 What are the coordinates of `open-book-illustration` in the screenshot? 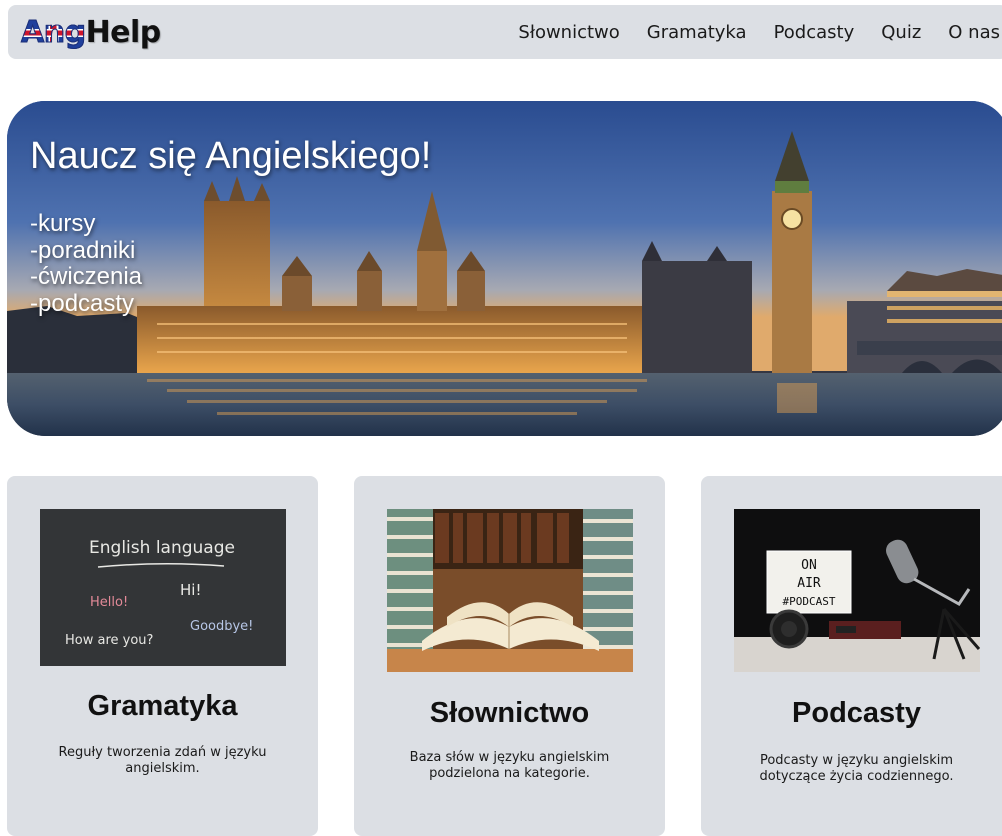 It's located at (510, 590).